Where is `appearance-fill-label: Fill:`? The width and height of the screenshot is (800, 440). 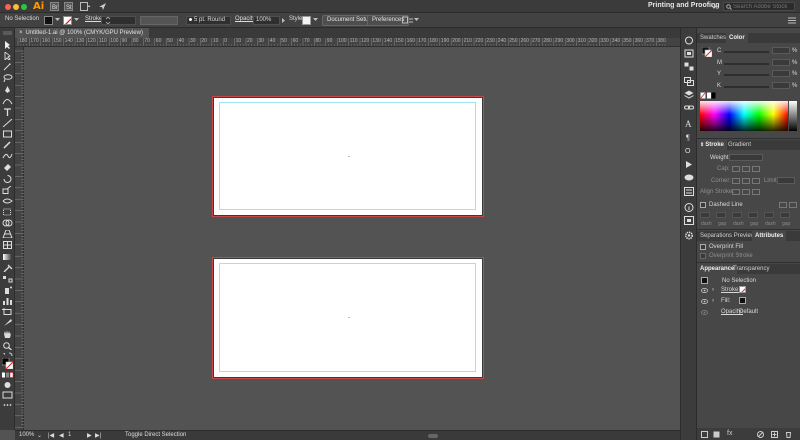
appearance-fill-label: Fill: is located at coordinates (725, 301).